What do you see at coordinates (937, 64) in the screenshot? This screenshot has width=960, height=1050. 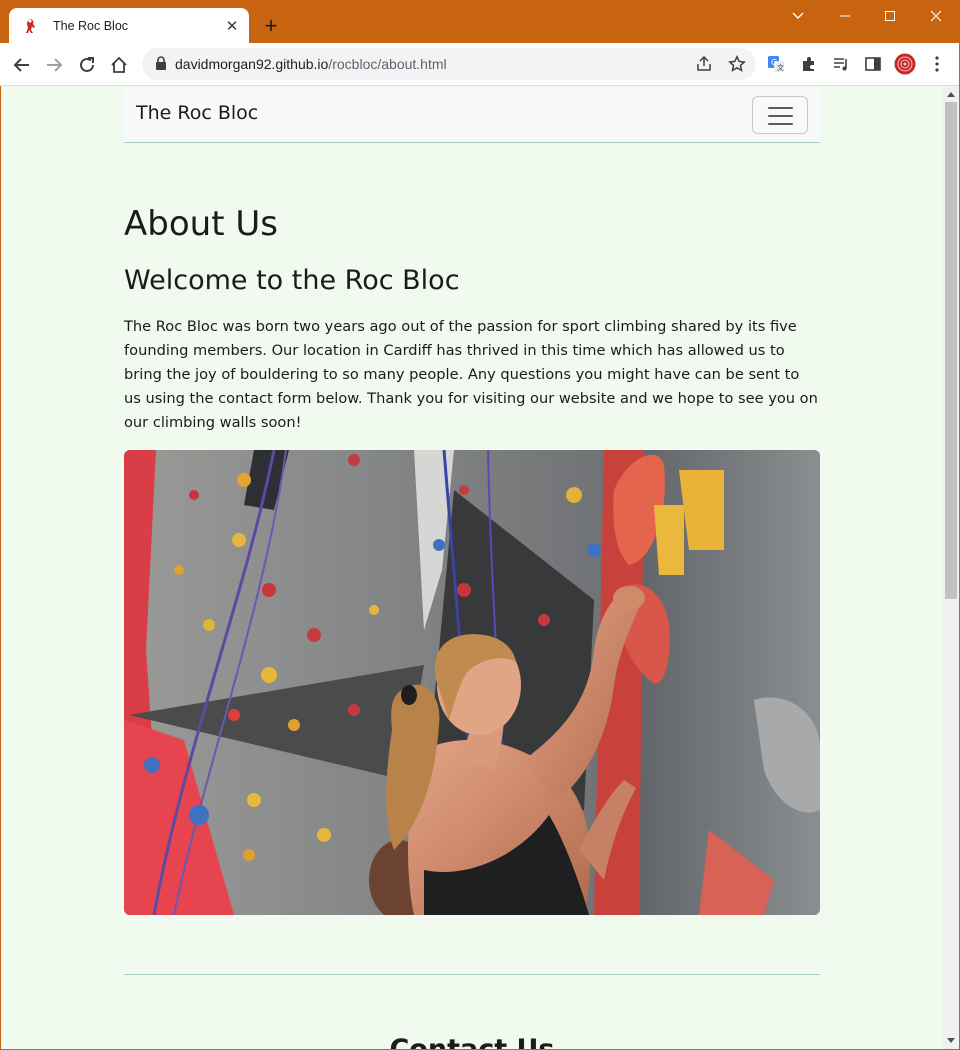 I see `browser-menu-icon` at bounding box center [937, 64].